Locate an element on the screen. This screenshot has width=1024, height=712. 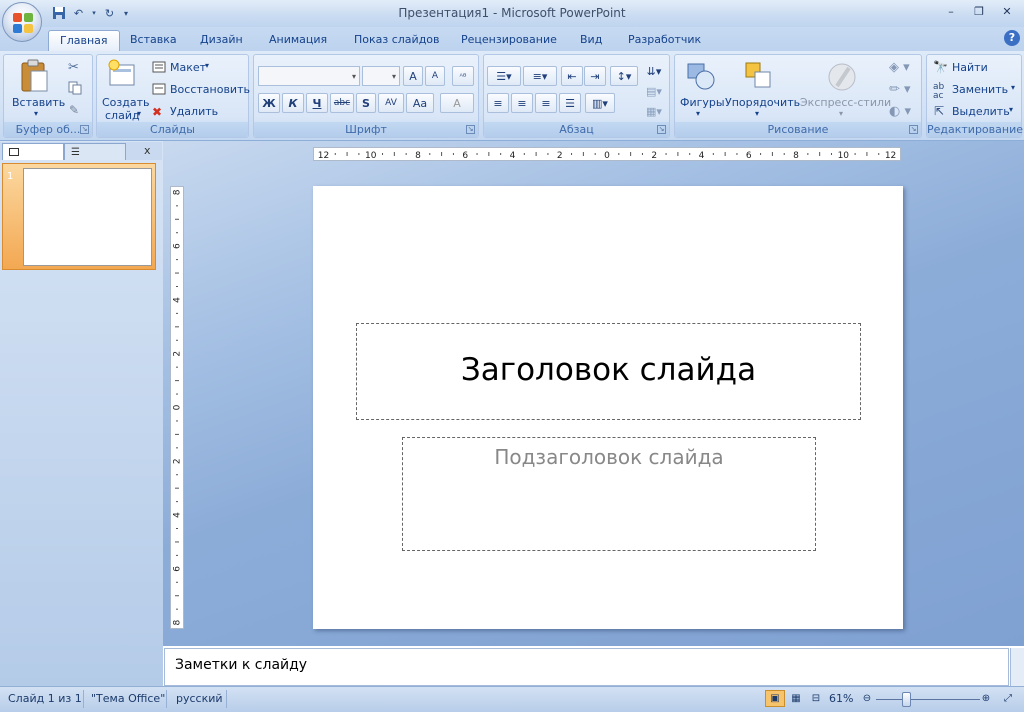
format-painter-icon: ✎ is located at coordinates (74, 110).